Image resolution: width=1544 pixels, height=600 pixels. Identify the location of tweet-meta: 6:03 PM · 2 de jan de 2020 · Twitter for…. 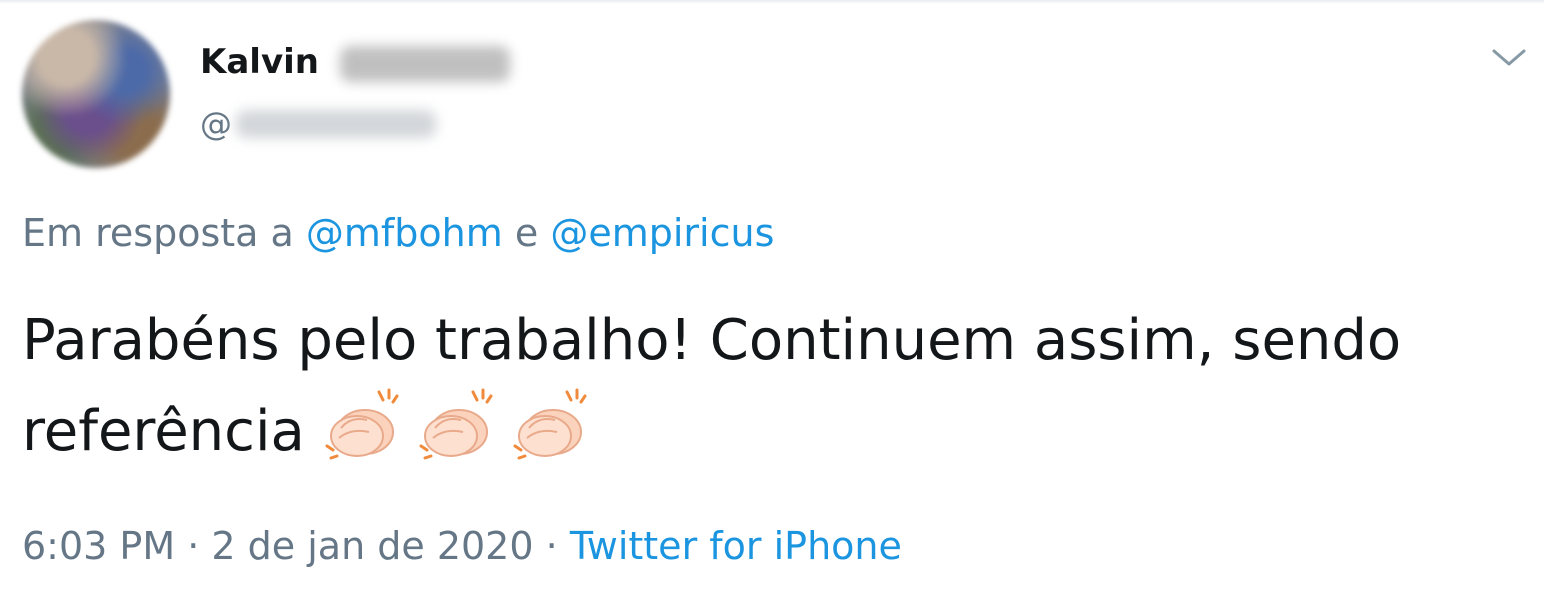
(462, 546).